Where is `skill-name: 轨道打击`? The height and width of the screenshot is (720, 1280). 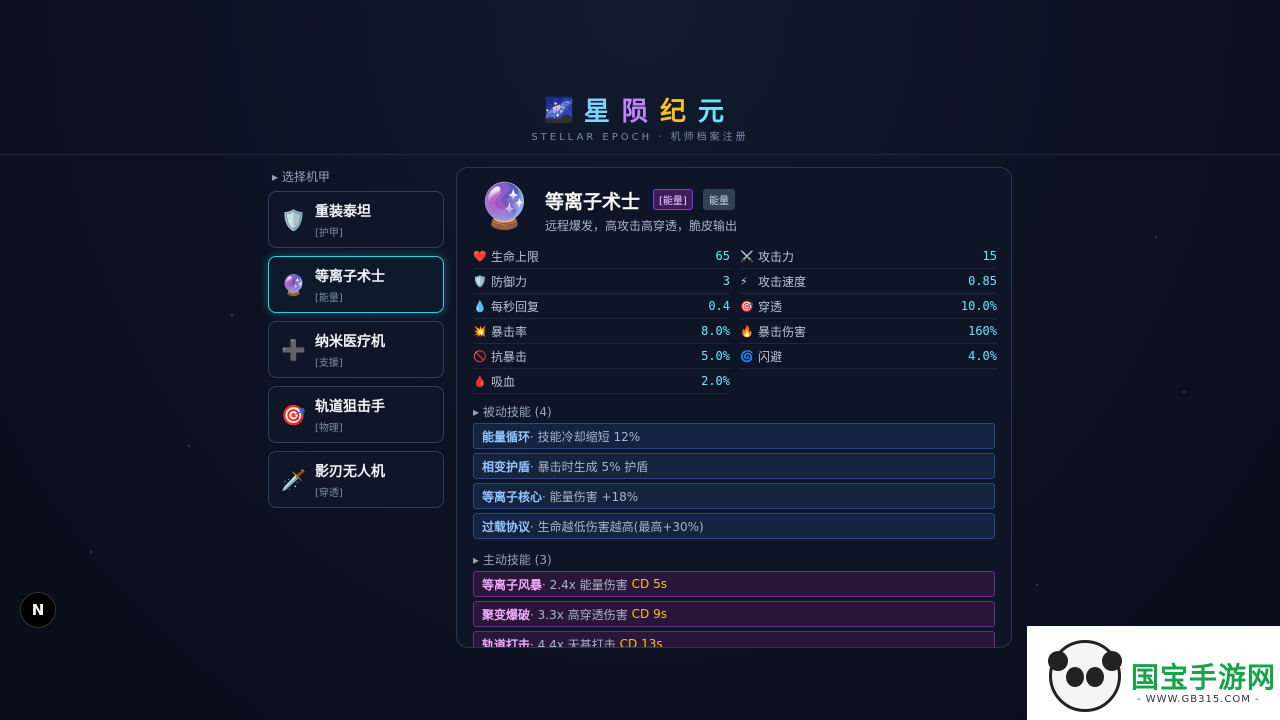
skill-name: 轨道打击 is located at coordinates (506, 642).